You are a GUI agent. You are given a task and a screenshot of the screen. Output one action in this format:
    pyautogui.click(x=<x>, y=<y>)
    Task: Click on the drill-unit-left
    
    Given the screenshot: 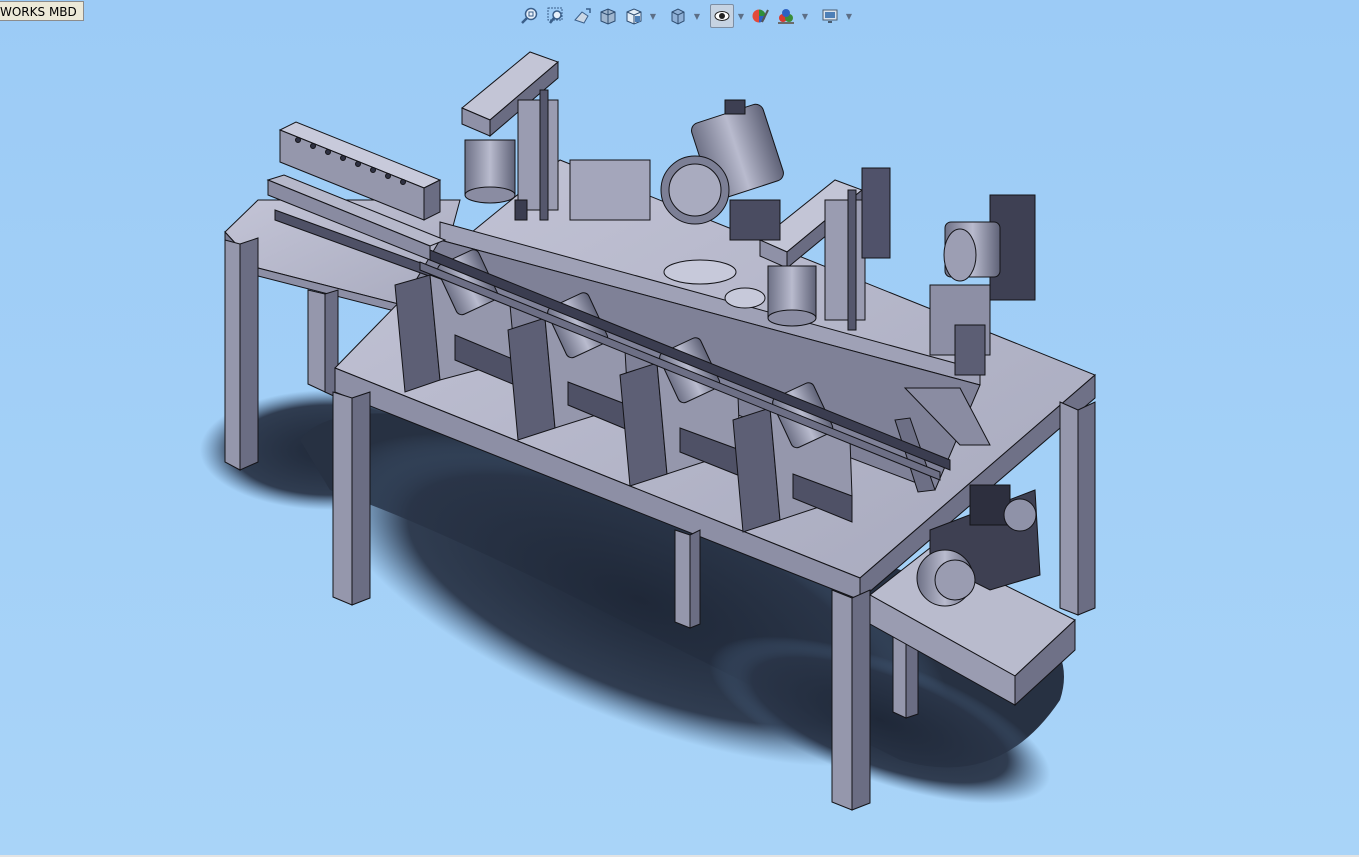 What is the action you would take?
    pyautogui.click(x=556, y=136)
    